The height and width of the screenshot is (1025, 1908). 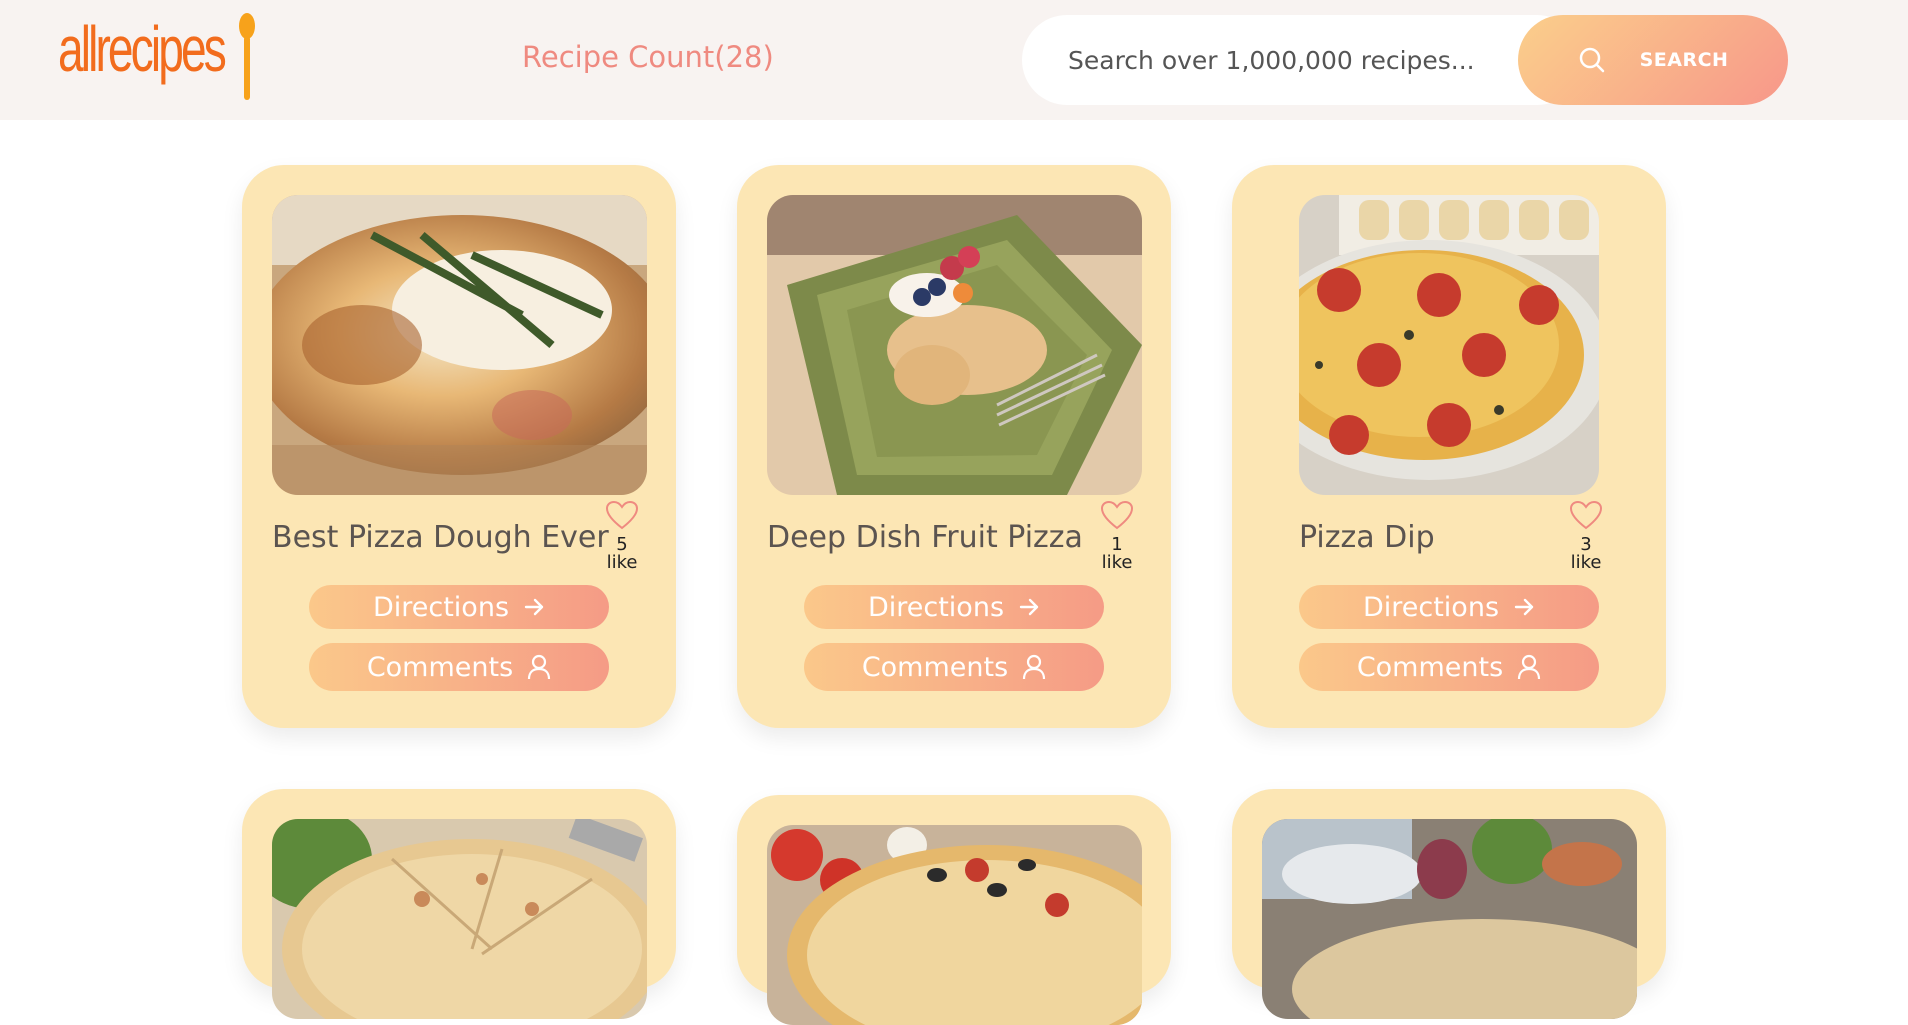 What do you see at coordinates (1586, 536) in the screenshot?
I see `like-widget: 3 like` at bounding box center [1586, 536].